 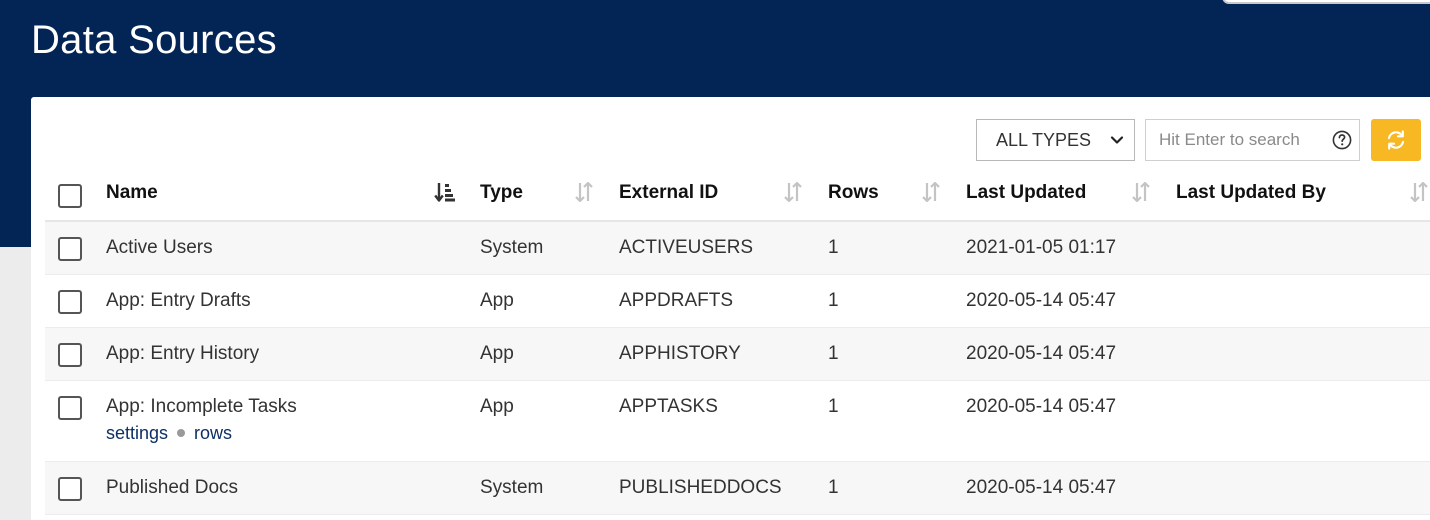 What do you see at coordinates (700, 487) in the screenshot?
I see `cell-external-id: PUBLISHEDDOCS` at bounding box center [700, 487].